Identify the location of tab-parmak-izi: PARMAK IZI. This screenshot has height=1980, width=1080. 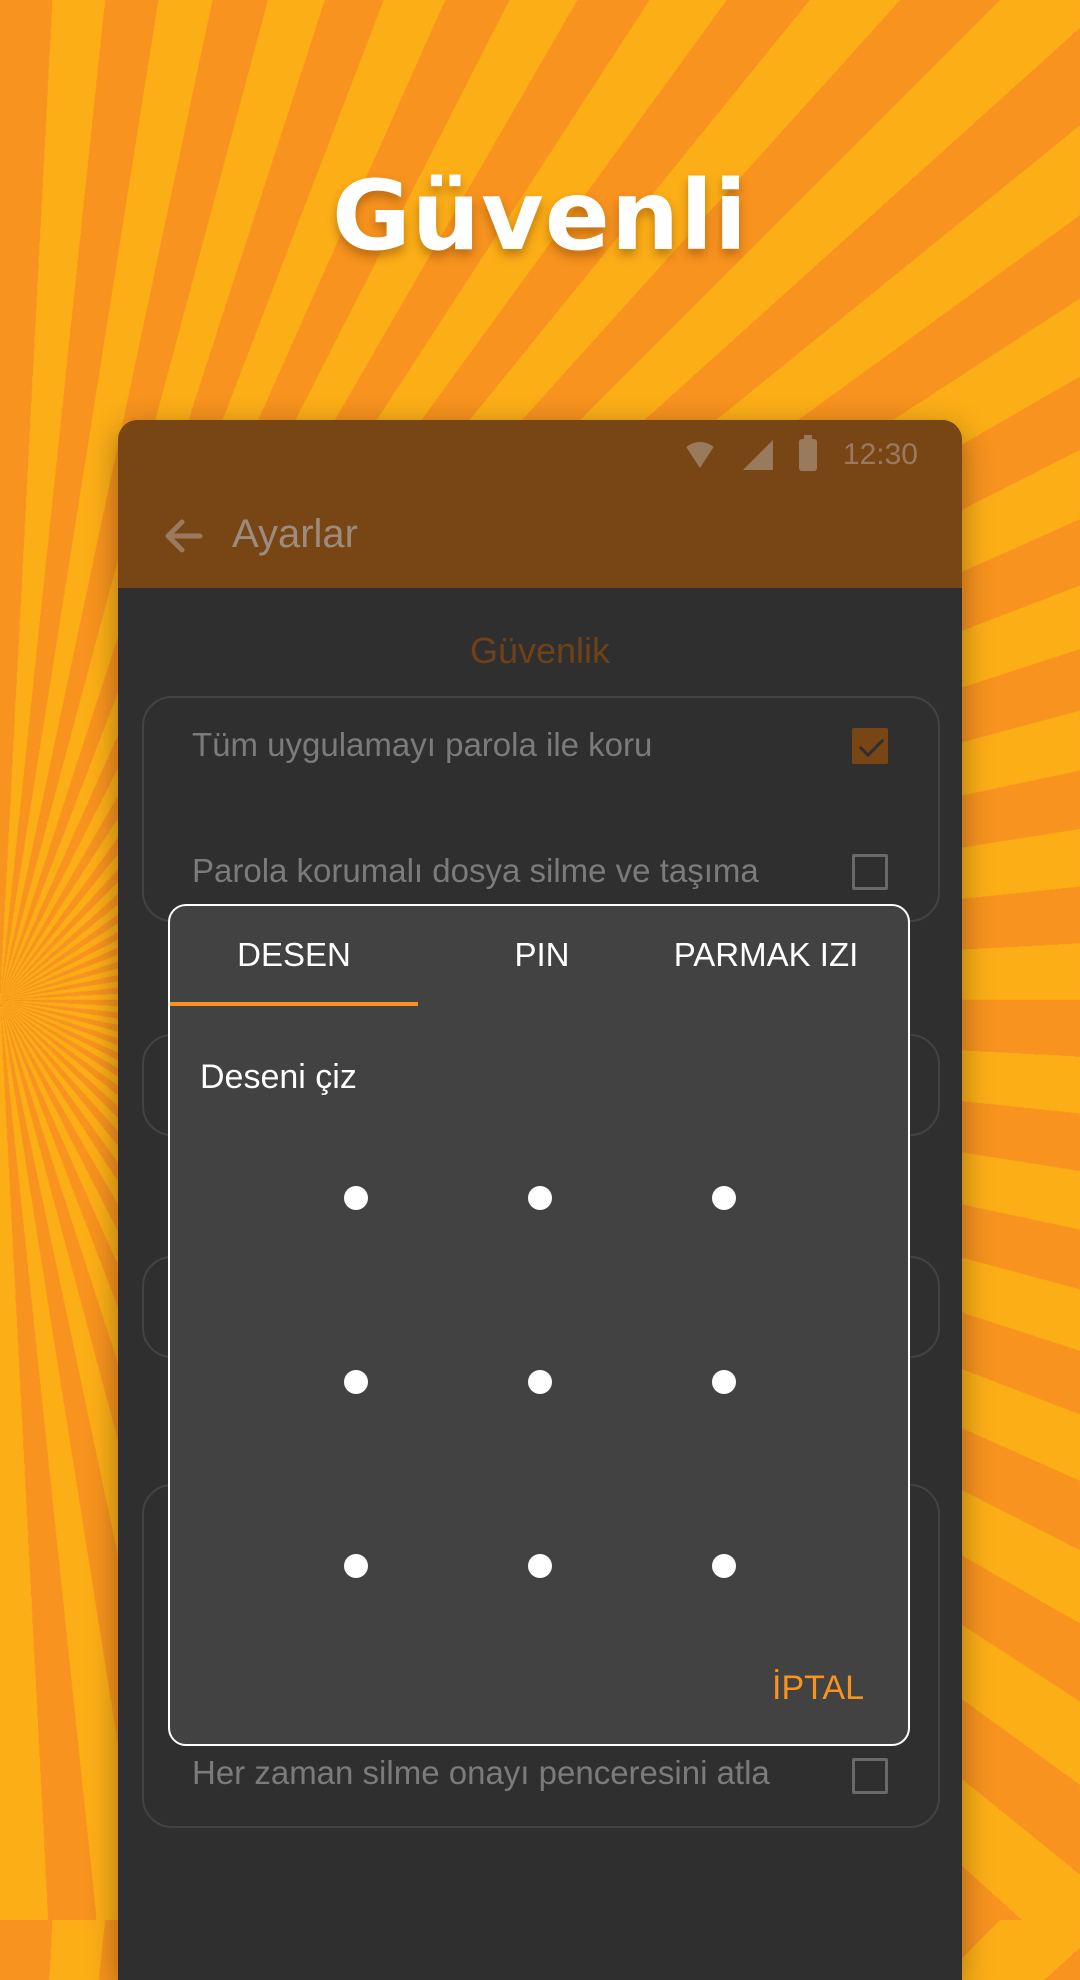
(766, 955).